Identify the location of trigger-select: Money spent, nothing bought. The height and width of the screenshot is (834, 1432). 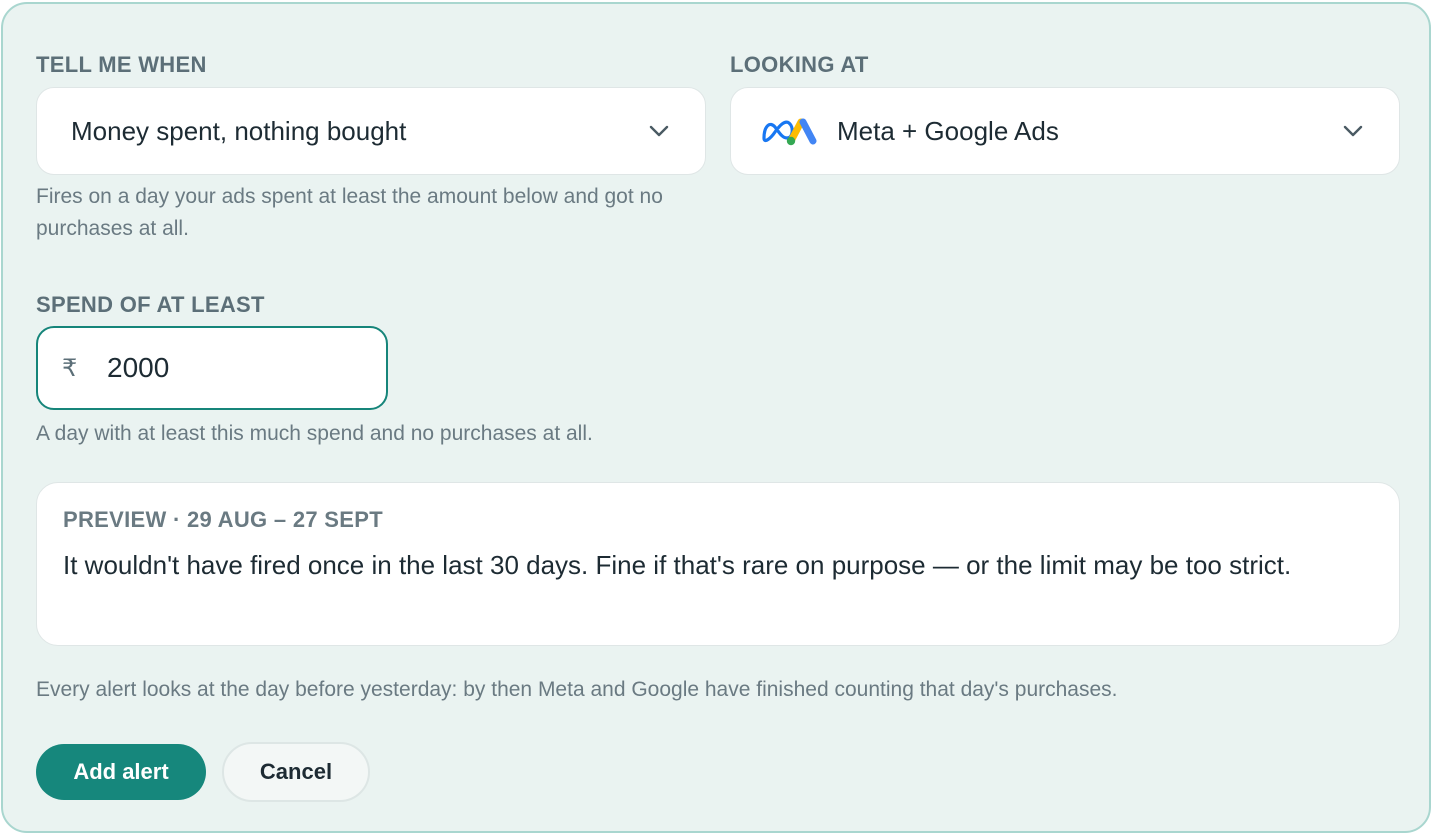
(371, 131).